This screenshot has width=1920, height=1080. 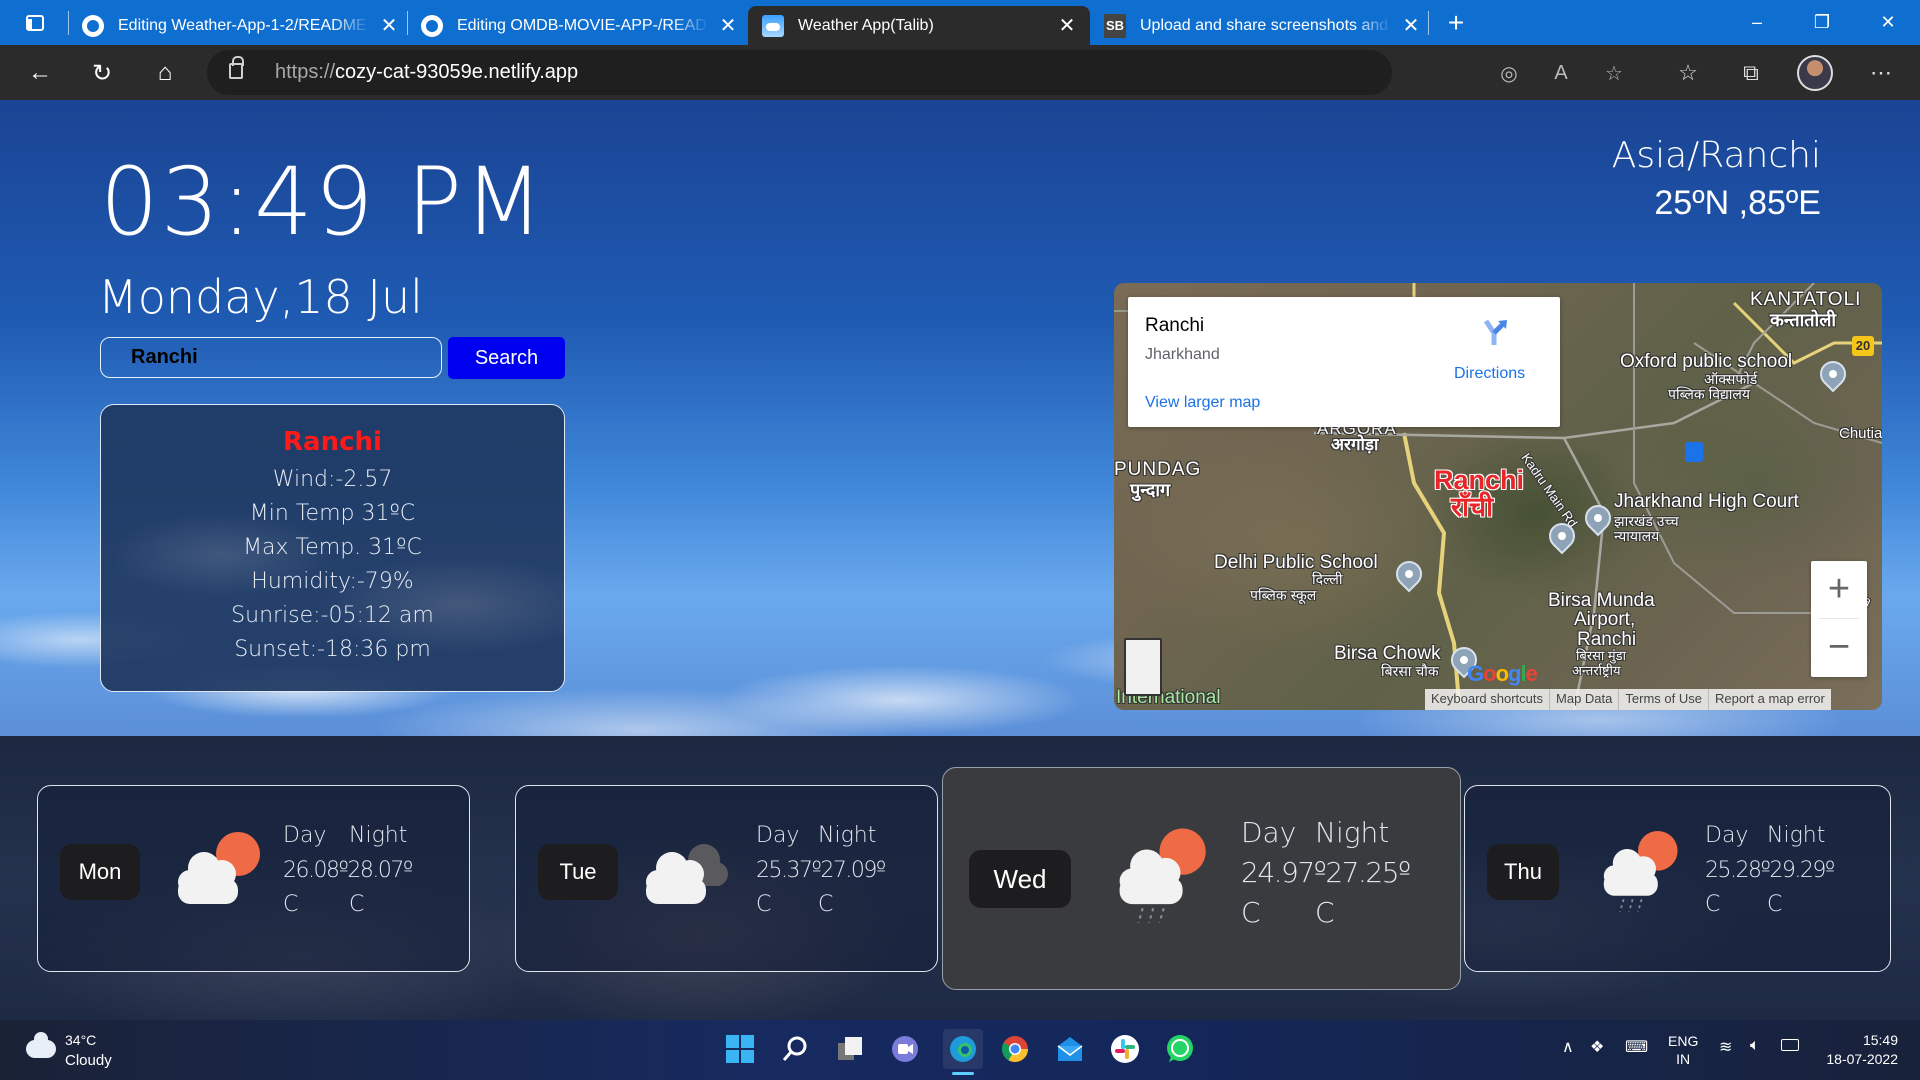 I want to click on day-temp: 26.08º, so click(x=316, y=870).